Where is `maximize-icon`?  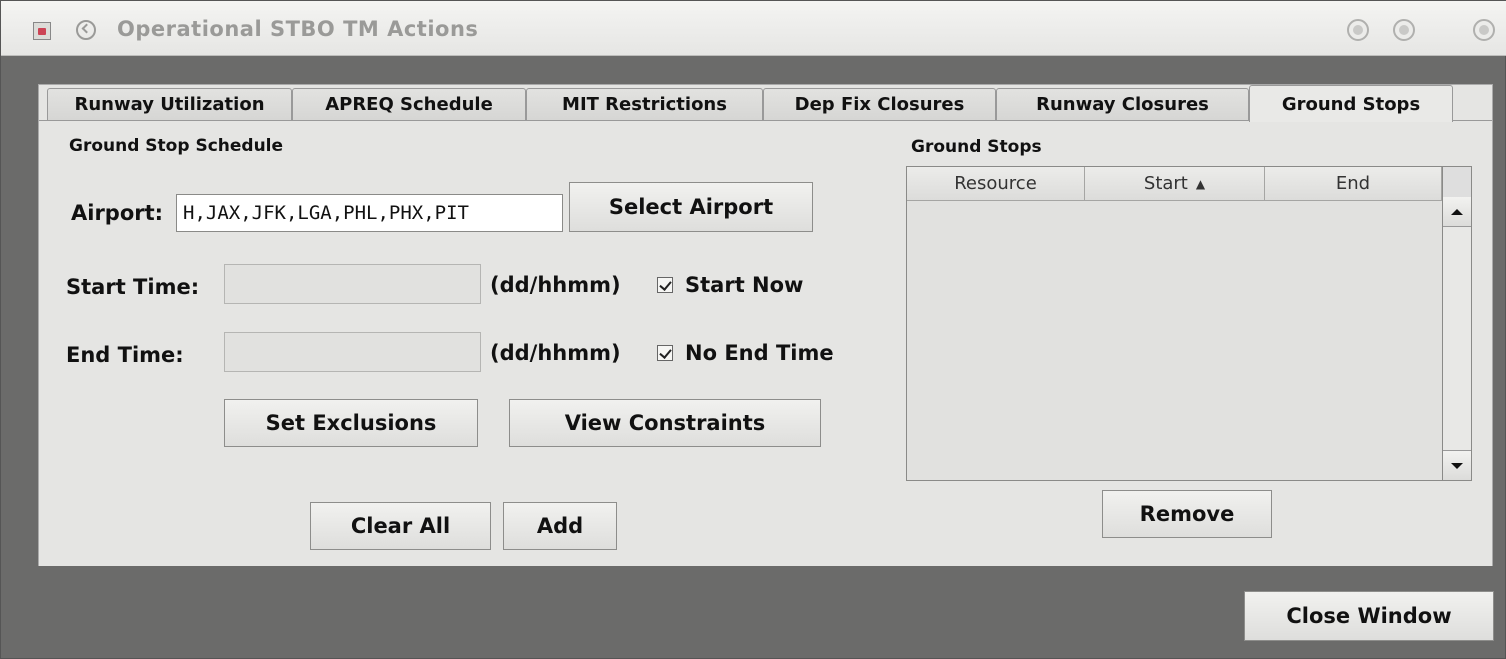
maximize-icon is located at coordinates (1404, 30).